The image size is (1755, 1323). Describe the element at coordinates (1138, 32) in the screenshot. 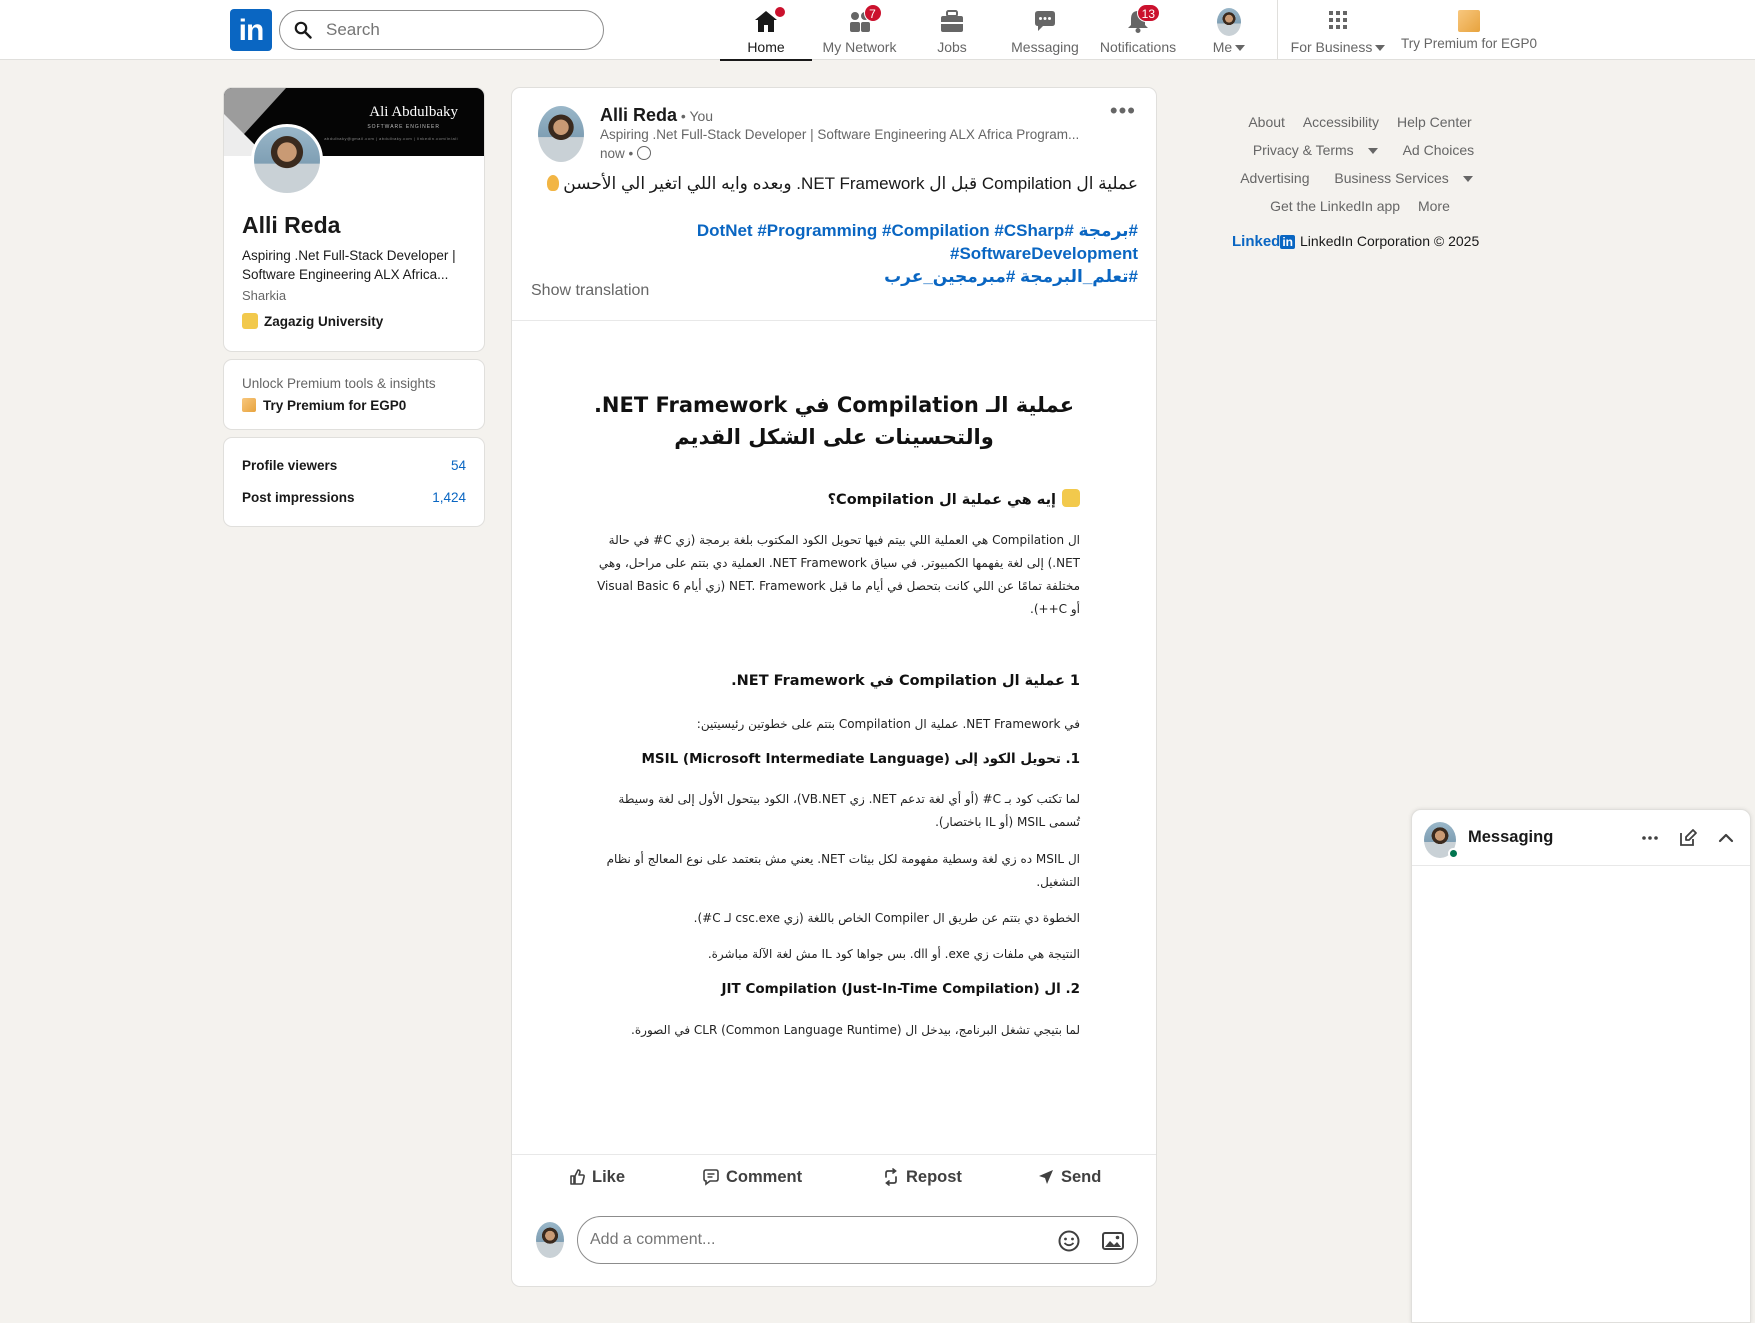

I see `nav-notifications: 13 Notifications` at that location.